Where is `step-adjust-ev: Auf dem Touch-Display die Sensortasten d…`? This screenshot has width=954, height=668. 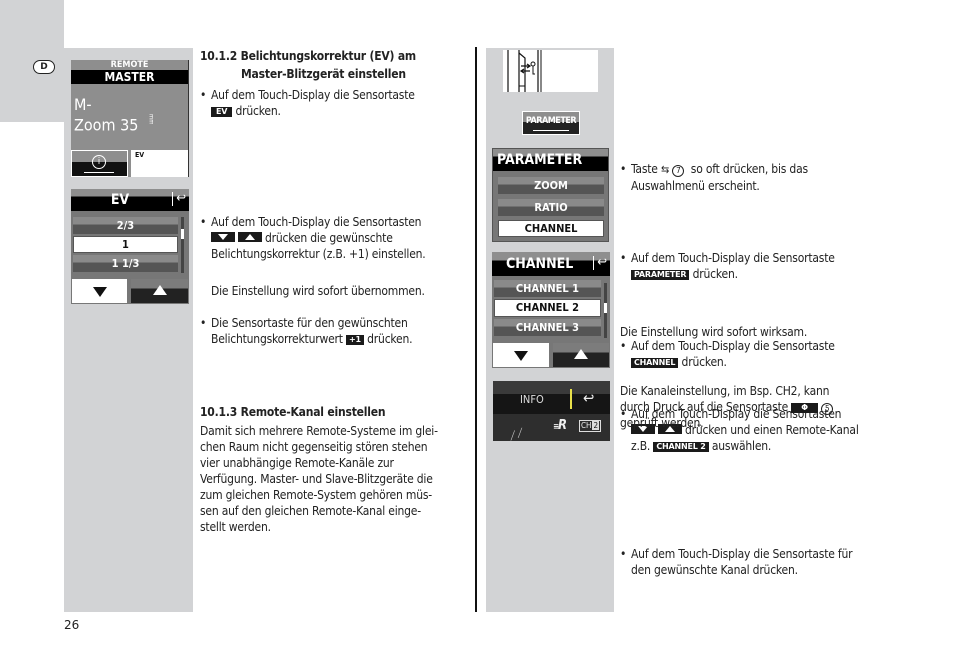
step-adjust-ev: Auf dem Touch-Display die Sensortasten d… is located at coordinates (335, 238).